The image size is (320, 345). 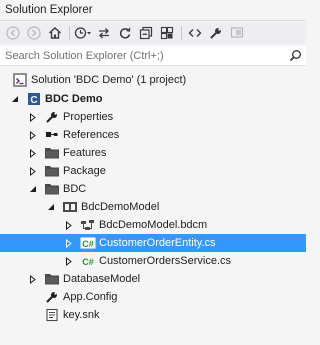 I want to click on tree-item-project: C BDC Demo, so click(x=153, y=99).